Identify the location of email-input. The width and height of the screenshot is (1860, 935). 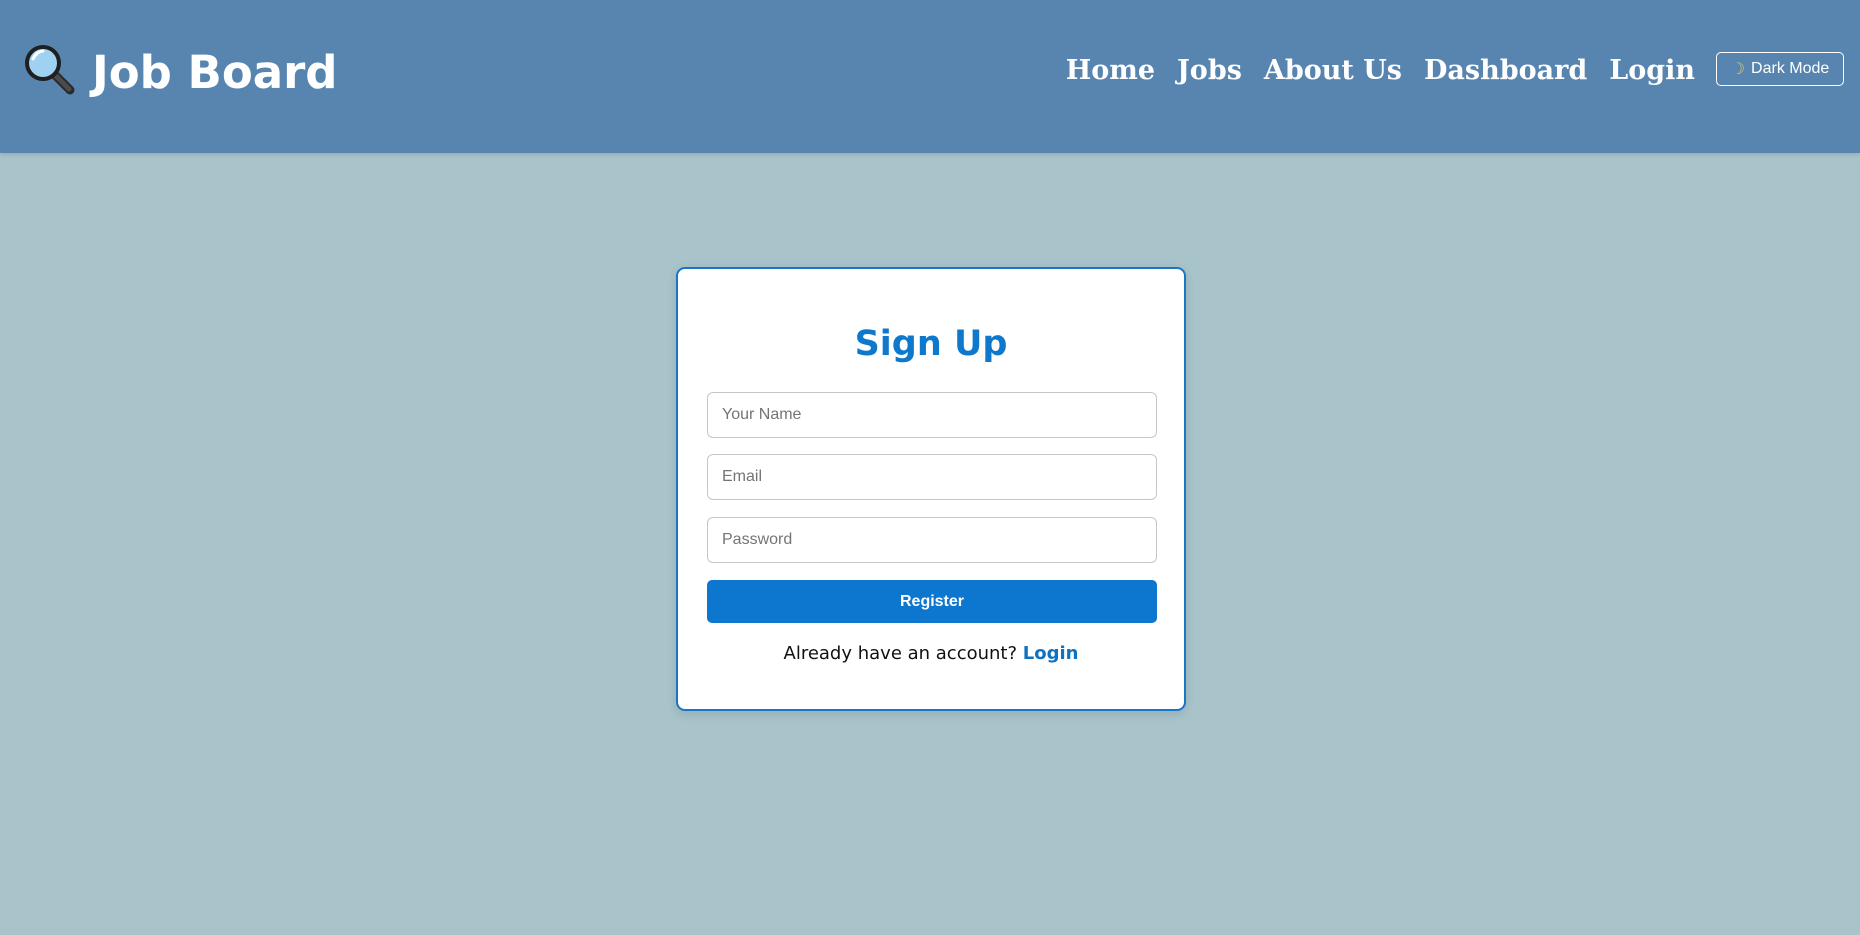
(932, 477).